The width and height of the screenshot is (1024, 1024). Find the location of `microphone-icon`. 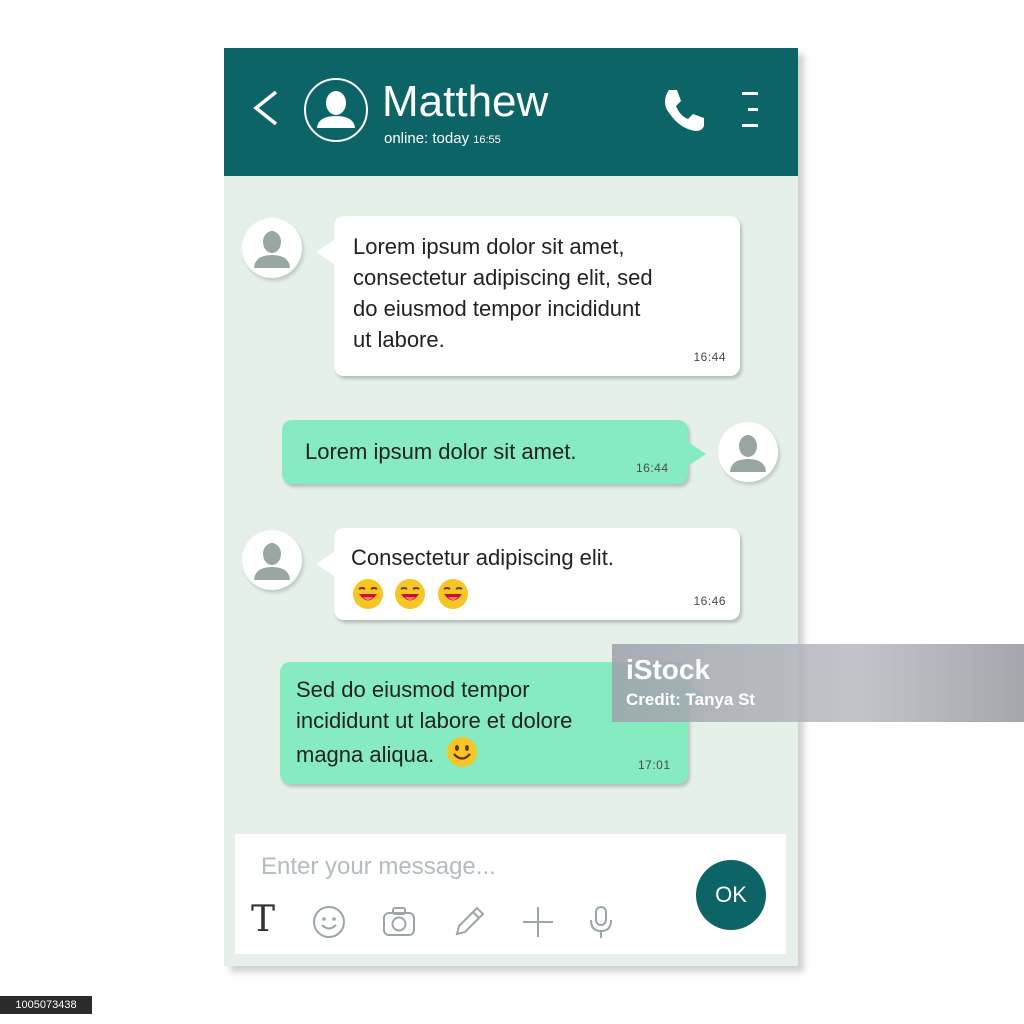

microphone-icon is located at coordinates (601, 922).